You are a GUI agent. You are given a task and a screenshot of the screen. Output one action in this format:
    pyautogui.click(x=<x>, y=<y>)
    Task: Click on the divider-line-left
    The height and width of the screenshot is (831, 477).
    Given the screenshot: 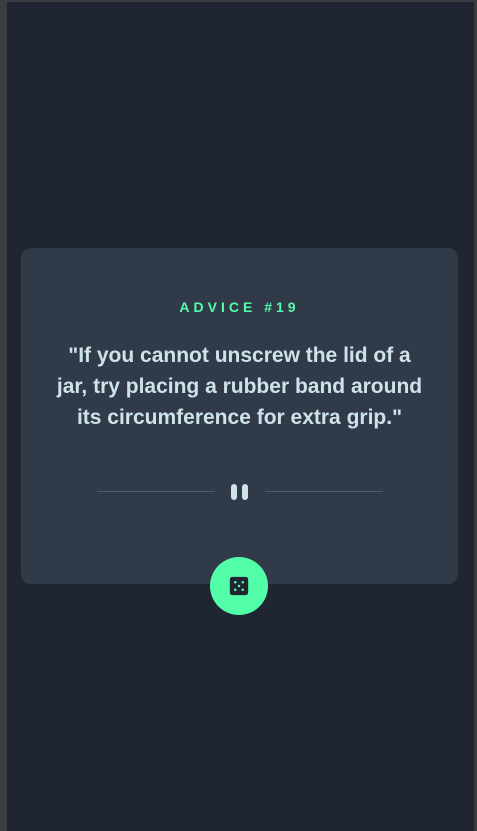 What is the action you would take?
    pyautogui.click(x=156, y=491)
    